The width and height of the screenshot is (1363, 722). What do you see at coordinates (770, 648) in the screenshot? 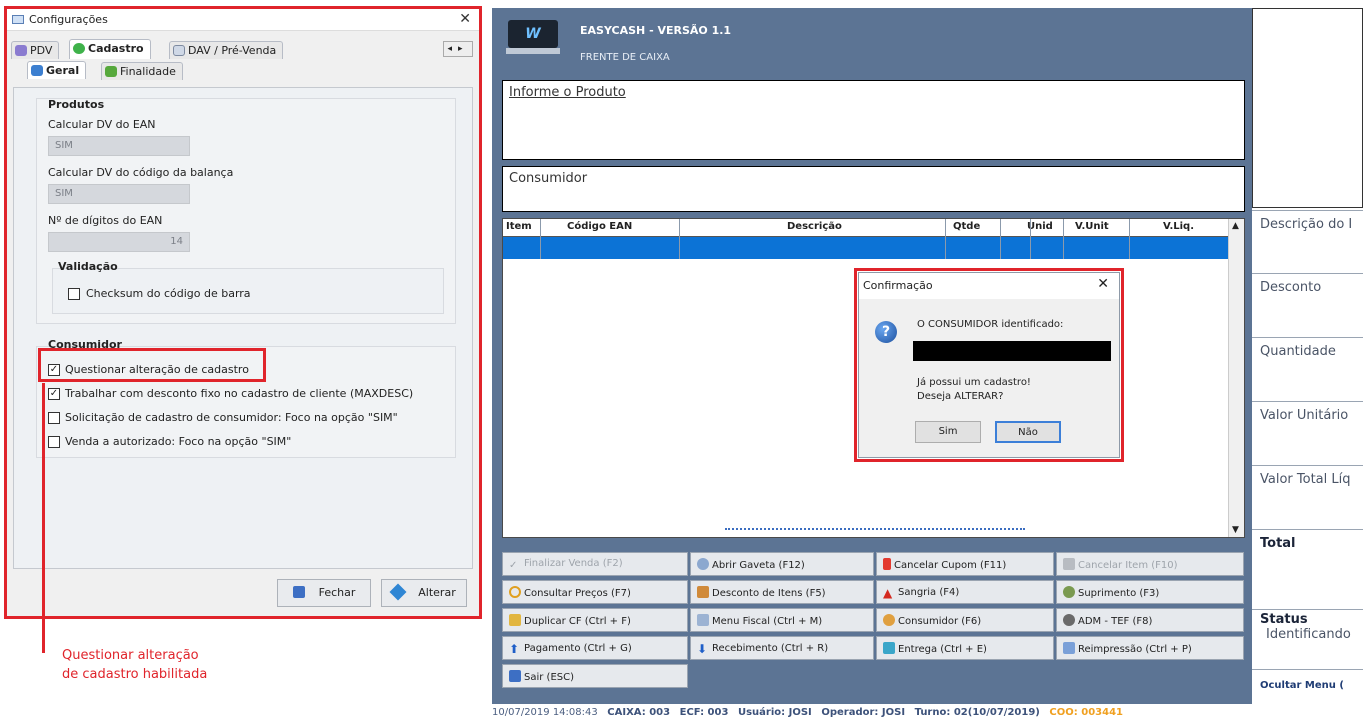
I see `button-label: Recebimento (Ctrl + R)` at bounding box center [770, 648].